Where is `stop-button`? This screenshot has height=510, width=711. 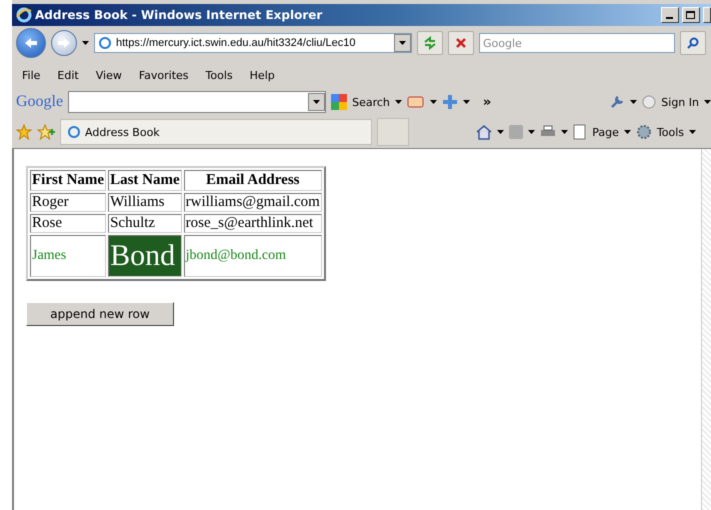
stop-button is located at coordinates (461, 43).